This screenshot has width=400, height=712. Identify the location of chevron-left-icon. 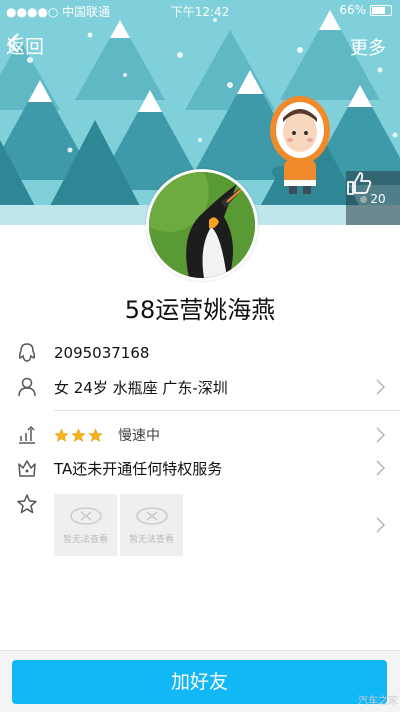
(13, 43).